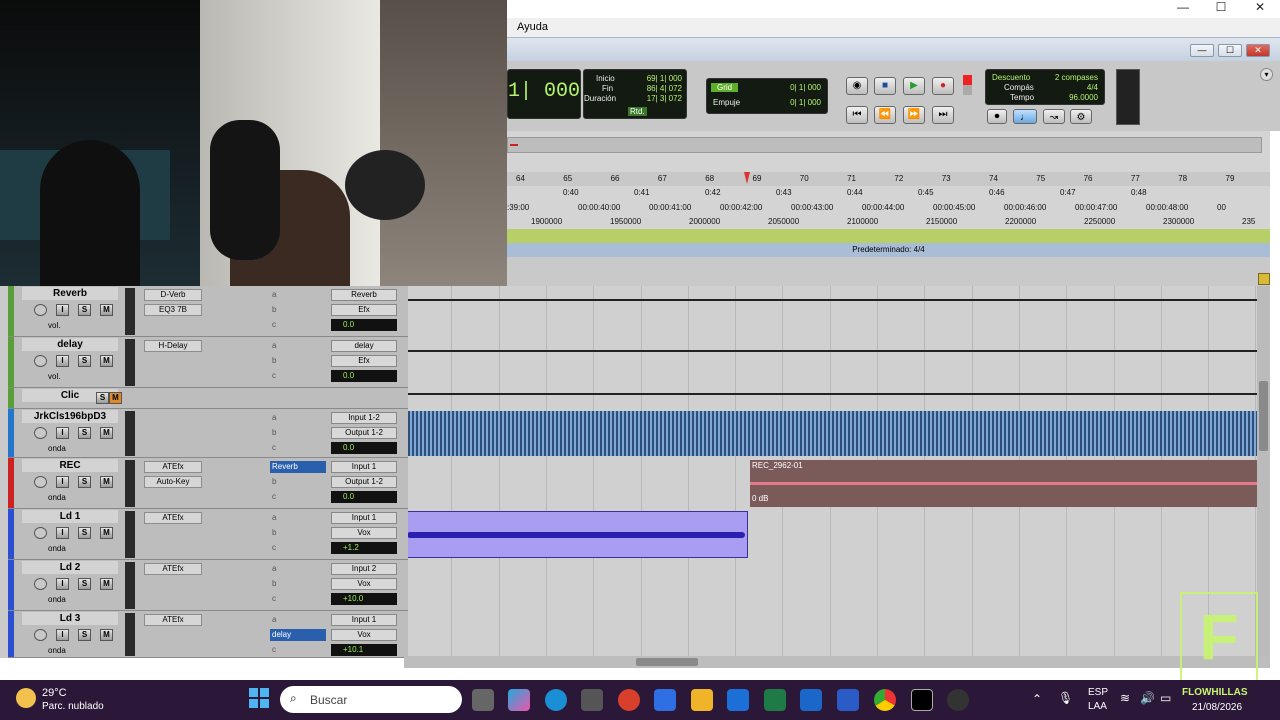 This screenshot has height=720, width=1280. Describe the element at coordinates (888, 236) in the screenshot. I see `tempo-ruler` at that location.